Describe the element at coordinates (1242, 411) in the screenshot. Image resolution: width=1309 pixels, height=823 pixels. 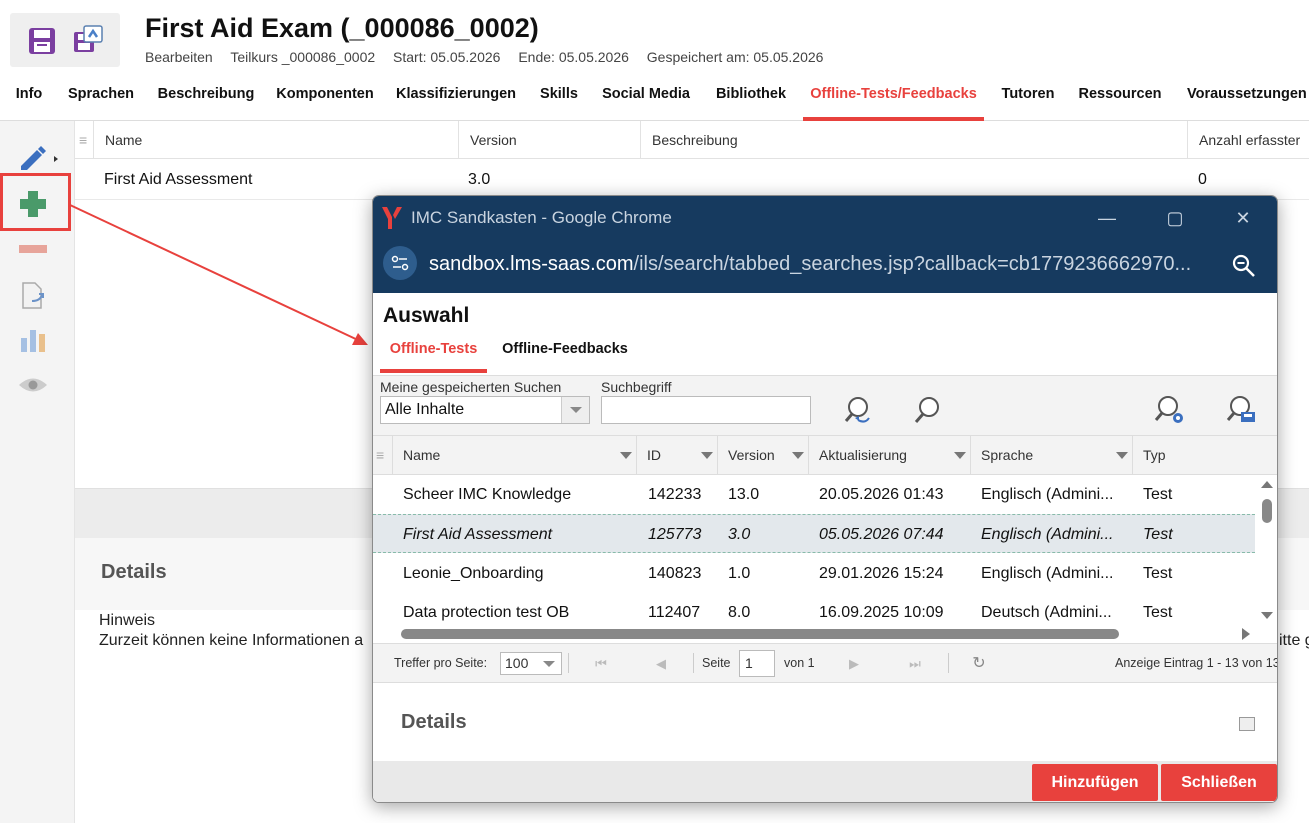
I see `save-search-icon` at that location.